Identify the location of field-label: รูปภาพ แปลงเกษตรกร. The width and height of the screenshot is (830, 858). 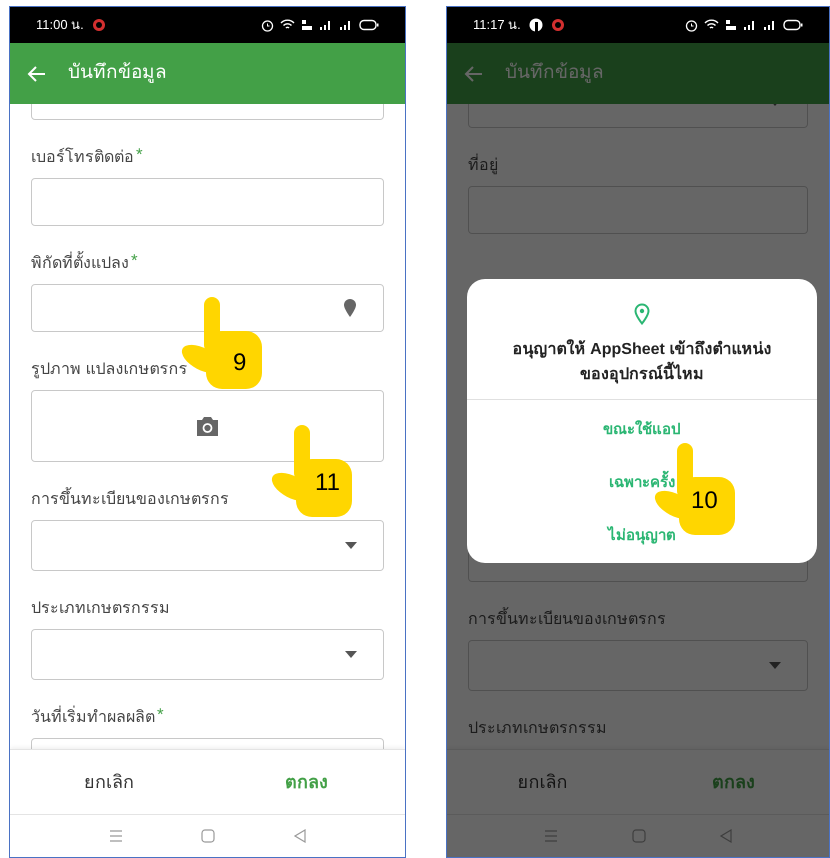
(109, 370).